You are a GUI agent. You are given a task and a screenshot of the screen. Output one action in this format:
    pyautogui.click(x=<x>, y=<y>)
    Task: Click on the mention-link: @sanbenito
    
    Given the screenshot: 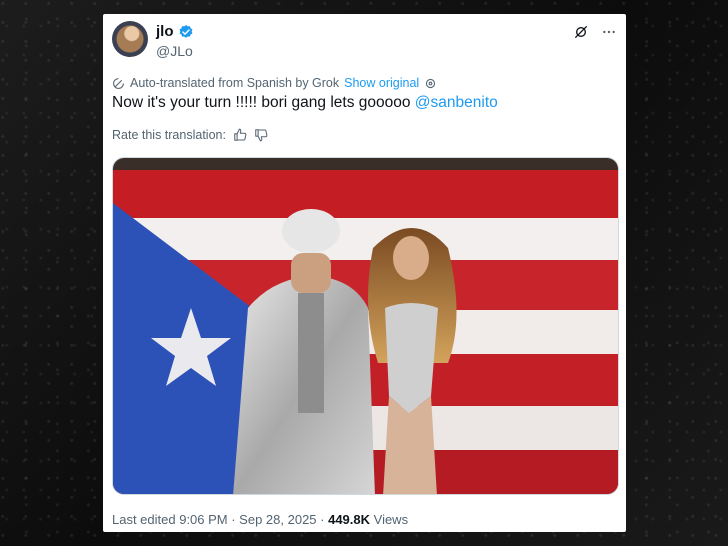 What is the action you would take?
    pyautogui.click(x=456, y=102)
    